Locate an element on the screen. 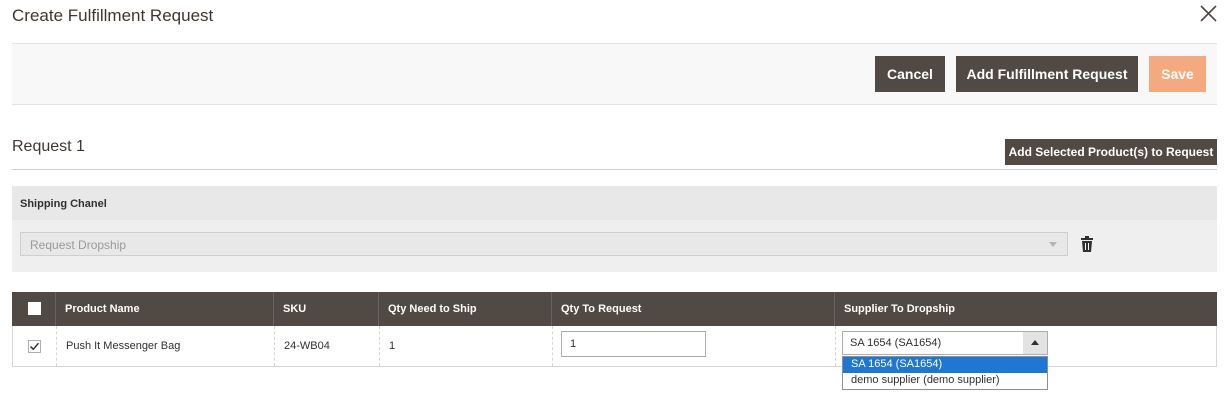  add-selected-products-button: Add Selected Product(s) to Request is located at coordinates (1111, 152).